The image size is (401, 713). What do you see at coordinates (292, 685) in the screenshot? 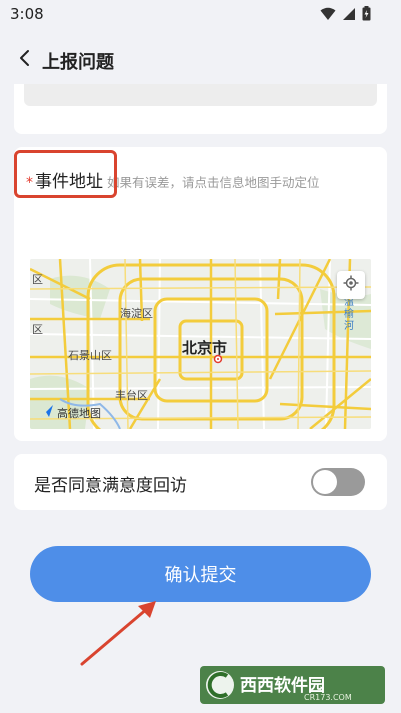
I see `watermark-logo: 西西软件园 CR173.COM` at bounding box center [292, 685].